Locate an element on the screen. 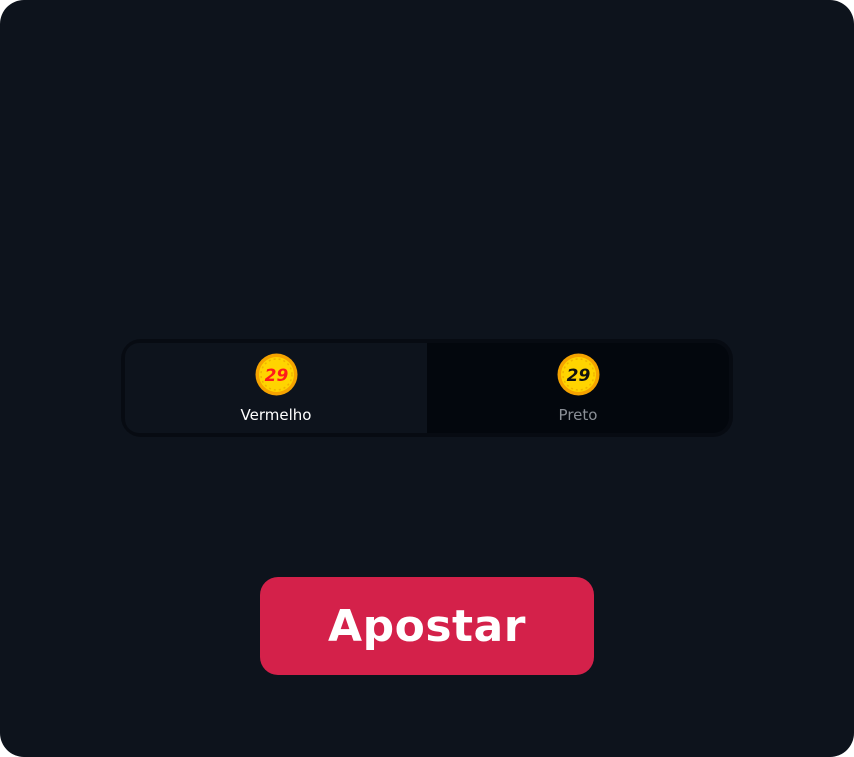 This screenshot has height=757, width=854. color-selector: 29 Vermelho 29 Preto is located at coordinates (427, 388).